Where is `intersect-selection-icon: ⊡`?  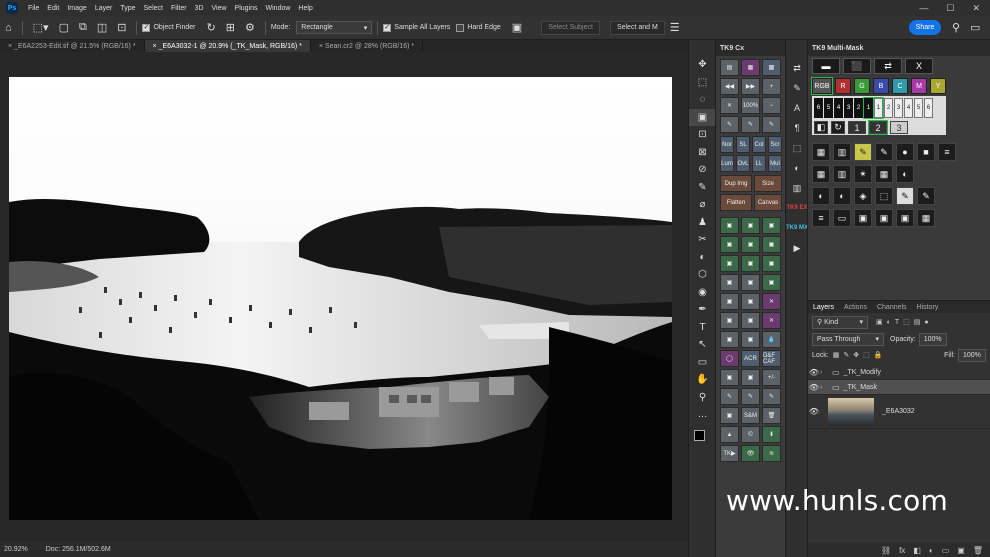
intersect-selection-icon: ⊡ is located at coordinates (121, 27).